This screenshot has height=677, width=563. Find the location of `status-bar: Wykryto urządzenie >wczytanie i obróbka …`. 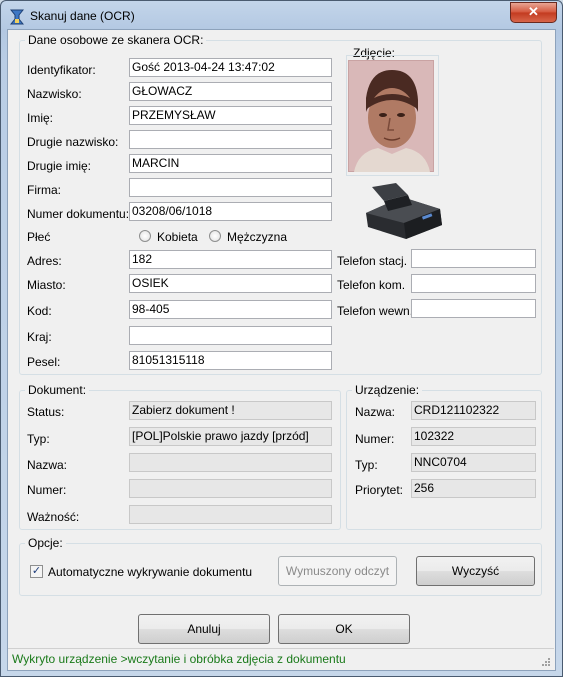

status-bar: Wykryto urządzenie >wczytanie i obróbka … is located at coordinates (281, 659).